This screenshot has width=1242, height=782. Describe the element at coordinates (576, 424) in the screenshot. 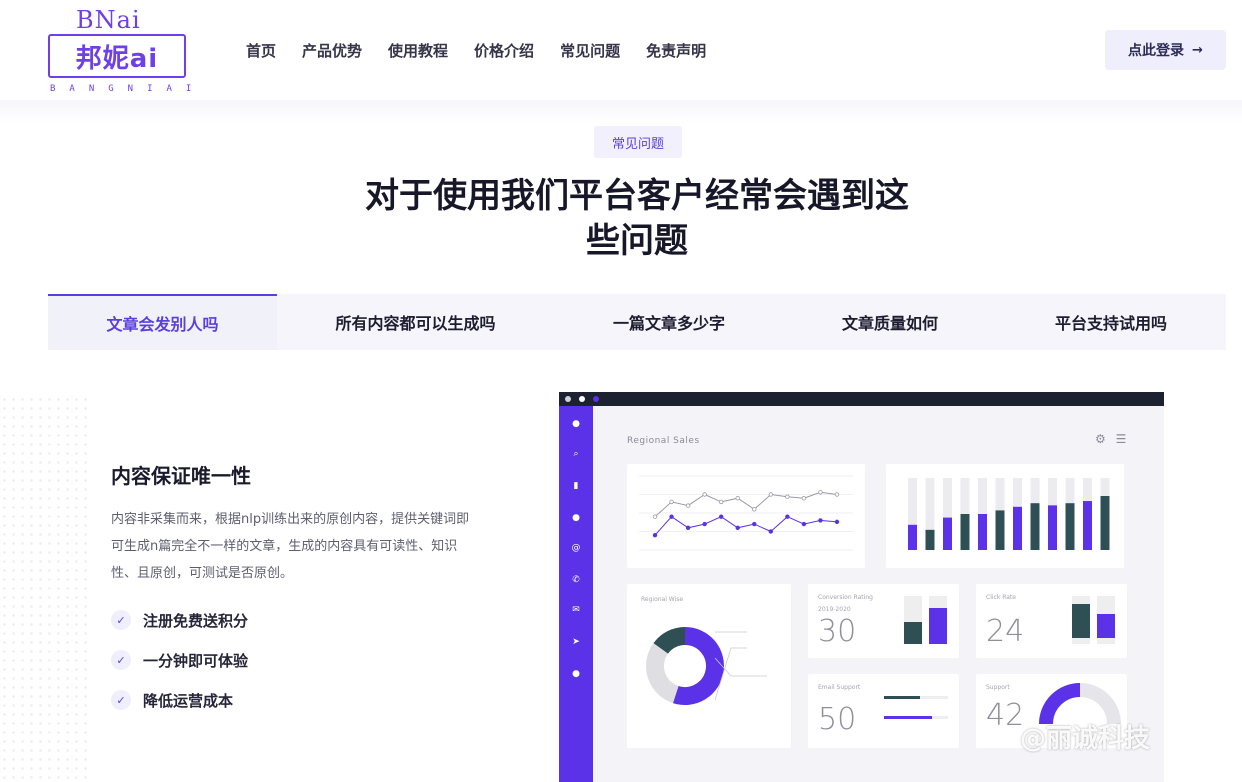

I see `dashboard-icon: ●` at that location.